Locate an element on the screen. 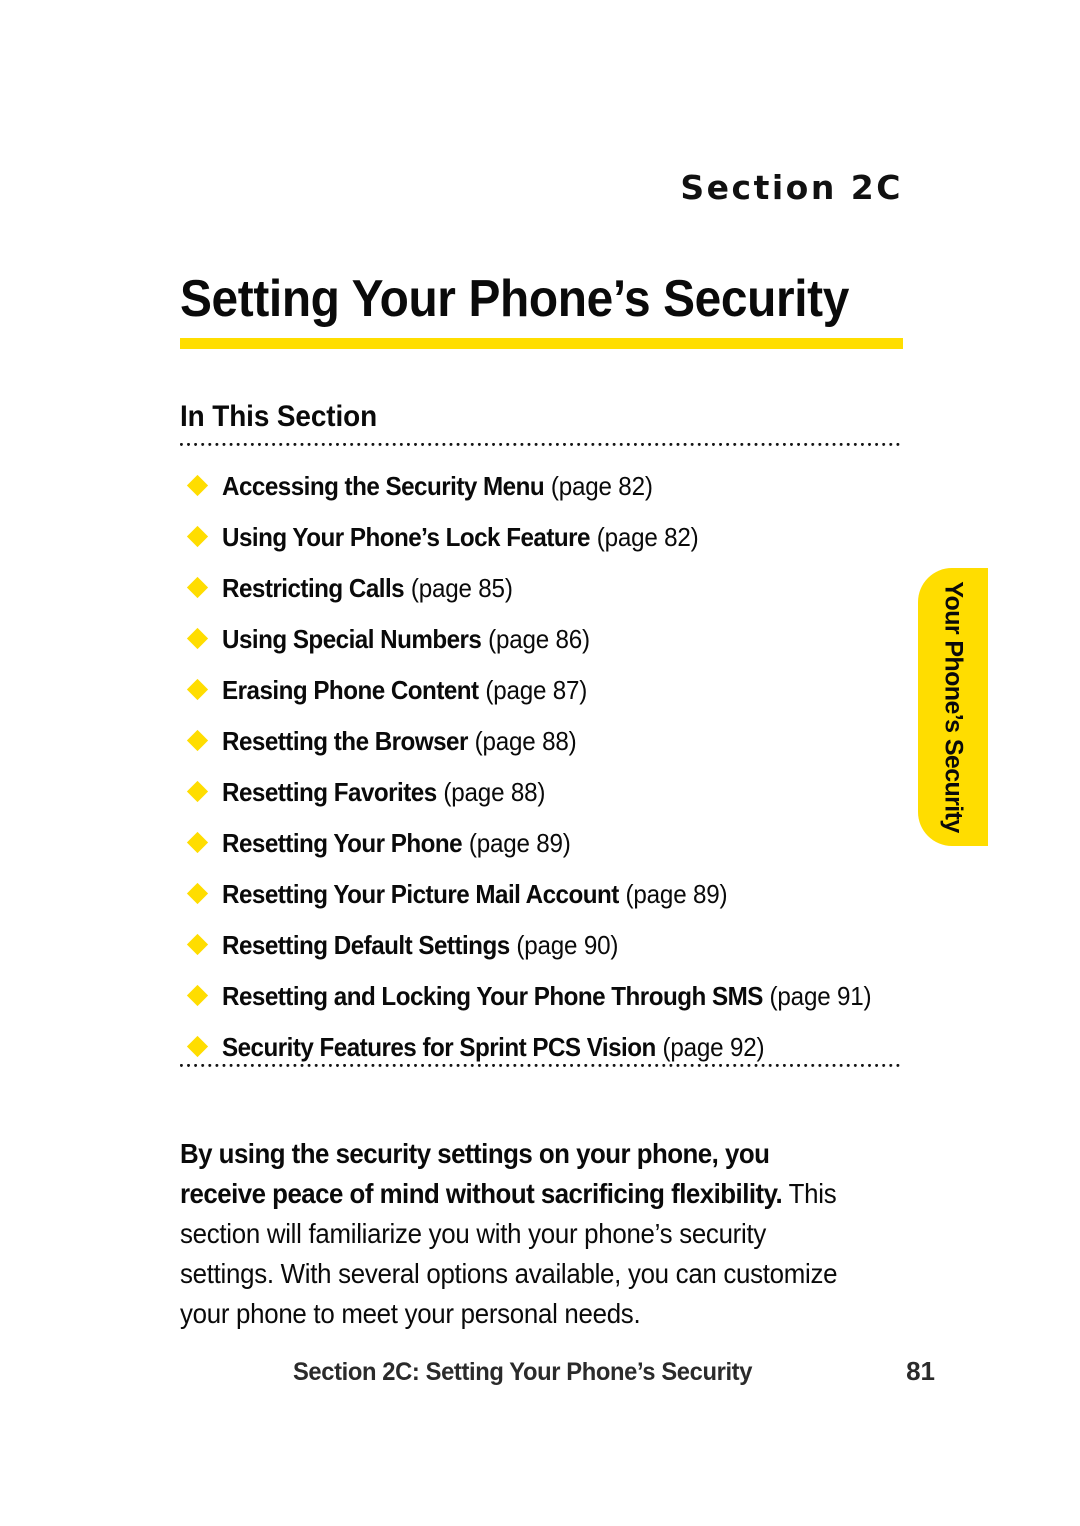  list-item: Erasing Phone Content (page 87) is located at coordinates (545, 689).